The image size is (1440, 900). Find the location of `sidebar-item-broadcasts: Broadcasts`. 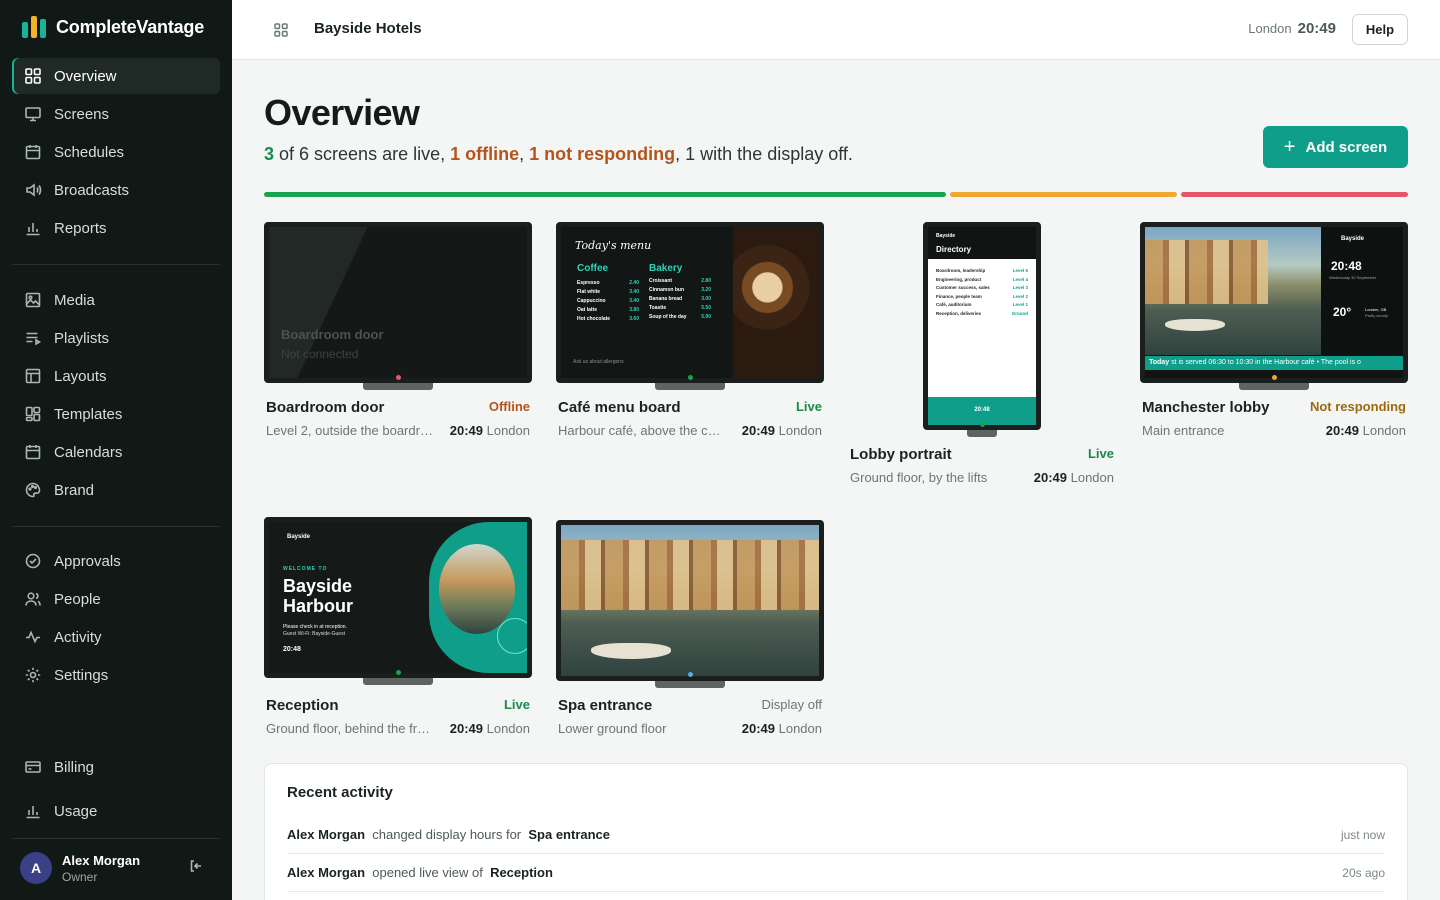

sidebar-item-broadcasts: Broadcasts is located at coordinates (116, 190).